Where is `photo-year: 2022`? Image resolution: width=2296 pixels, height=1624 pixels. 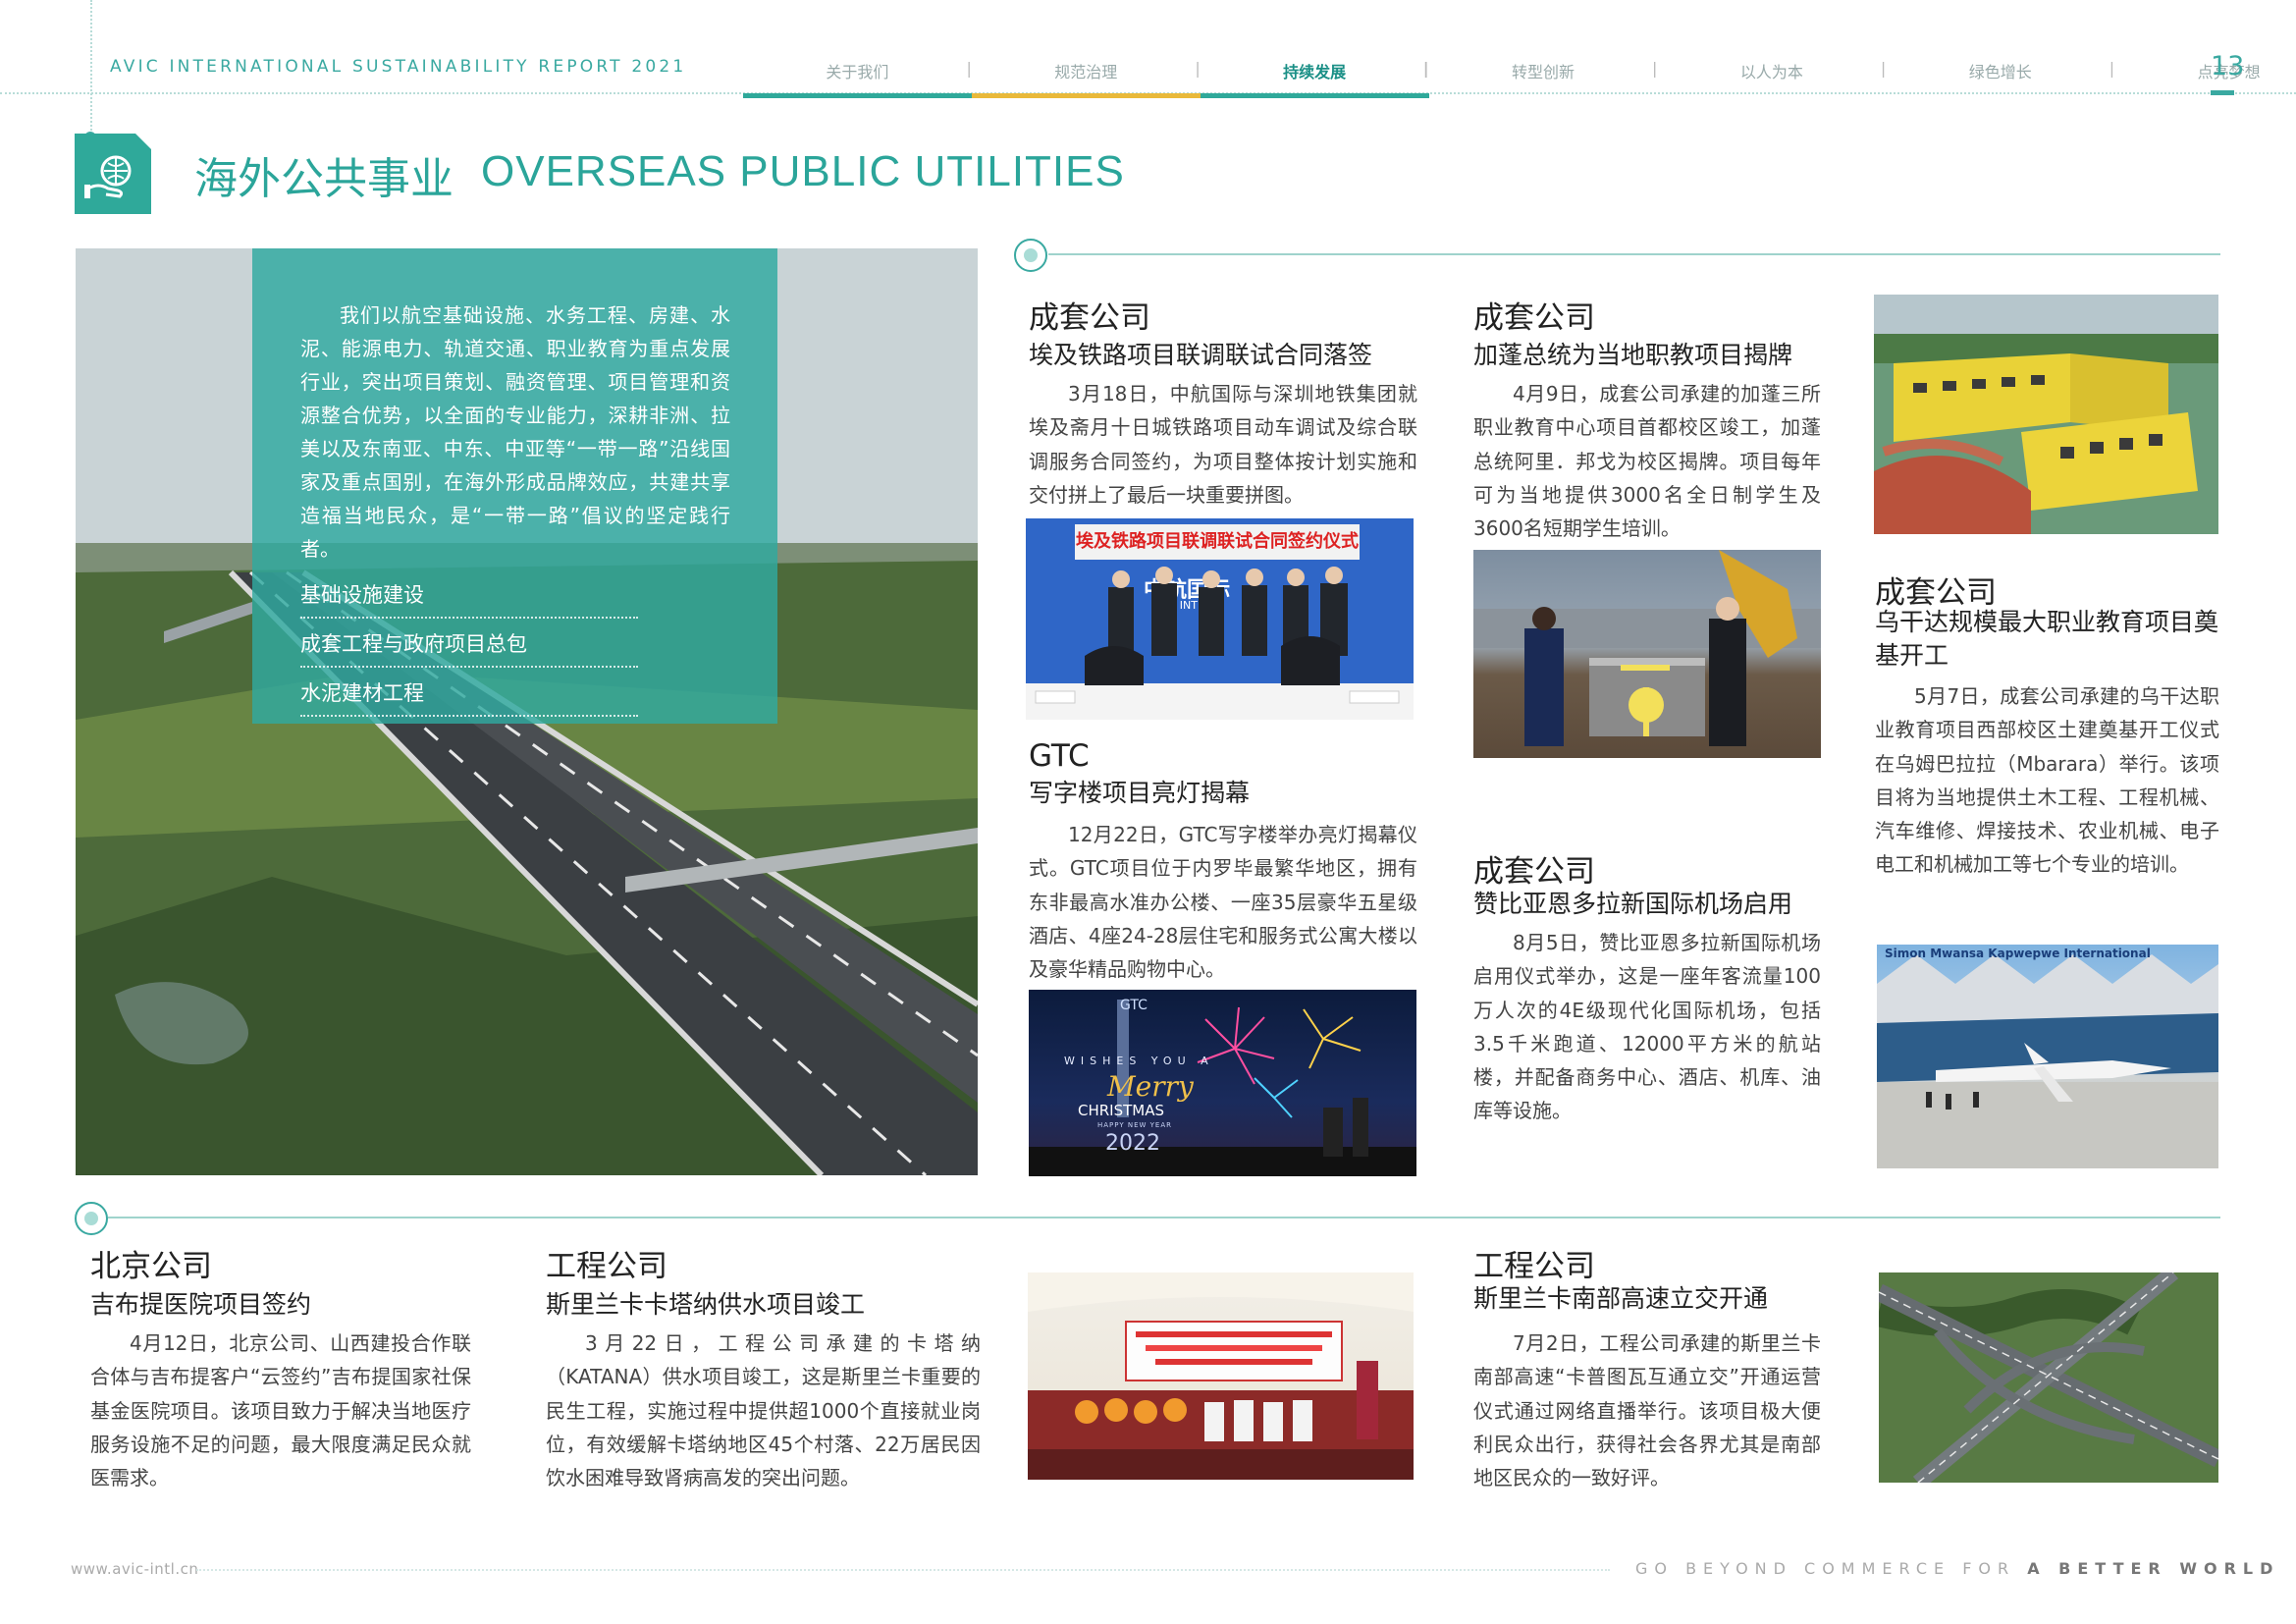 photo-year: 2022 is located at coordinates (1132, 1143).